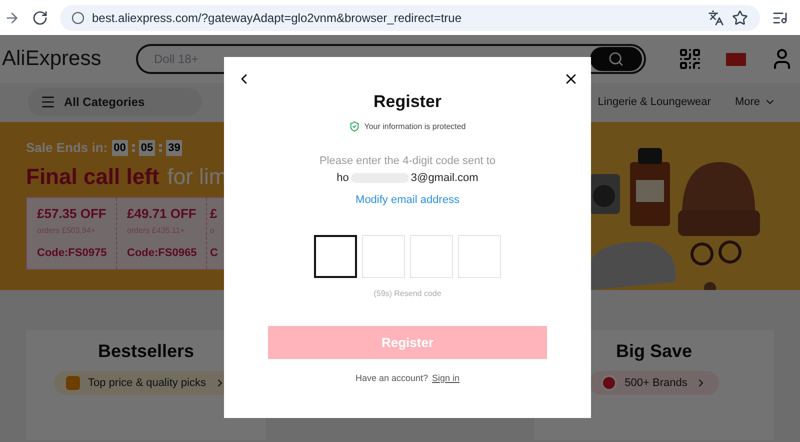  Describe the element at coordinates (67, 148) in the screenshot. I see `sale-ends-label: Sale Ends in:` at that location.